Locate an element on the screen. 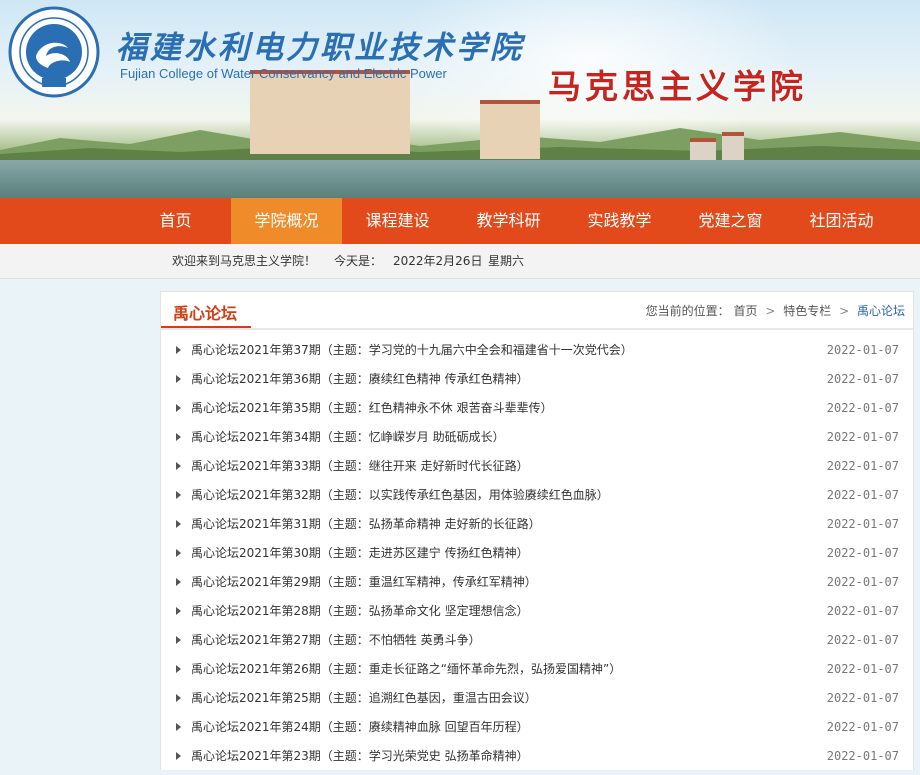 Image resolution: width=920 pixels, height=775 pixels. nav-item-3: 教学科研 is located at coordinates (508, 221).